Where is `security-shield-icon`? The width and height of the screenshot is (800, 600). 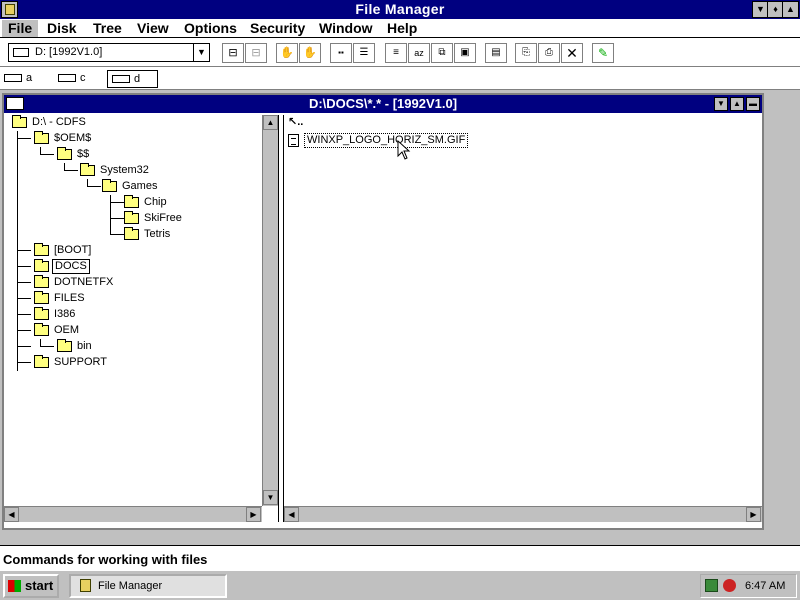
security-shield-icon is located at coordinates (729, 585).